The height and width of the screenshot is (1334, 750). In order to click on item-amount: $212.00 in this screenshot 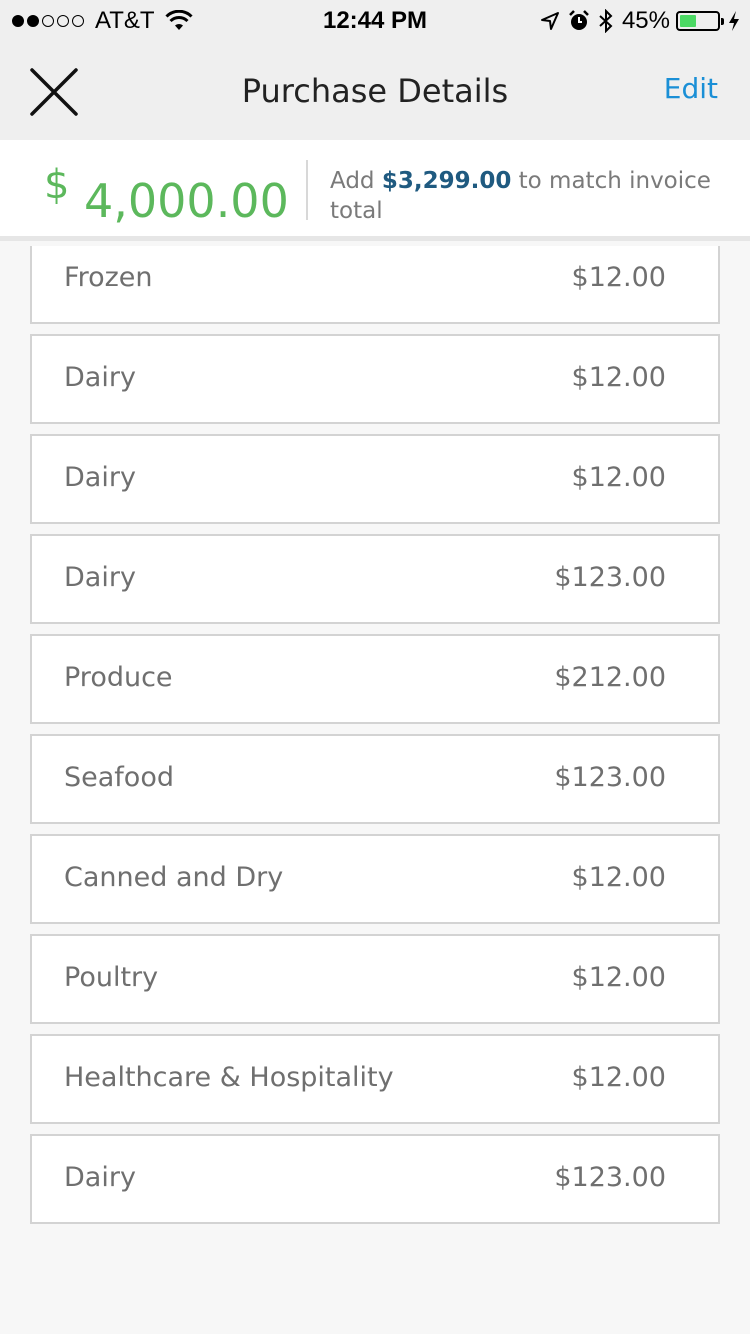, I will do `click(610, 677)`.